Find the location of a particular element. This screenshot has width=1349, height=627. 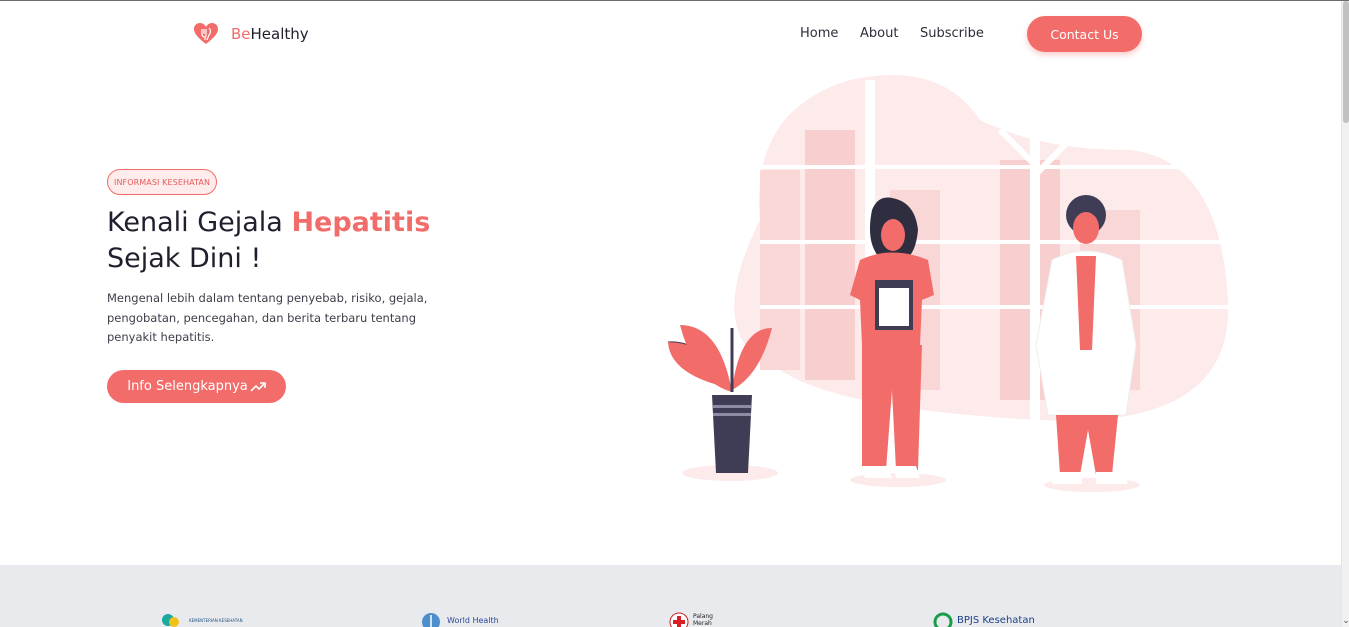

partner-bpjs-label: BPJS Kesehatan is located at coordinates (996, 620).